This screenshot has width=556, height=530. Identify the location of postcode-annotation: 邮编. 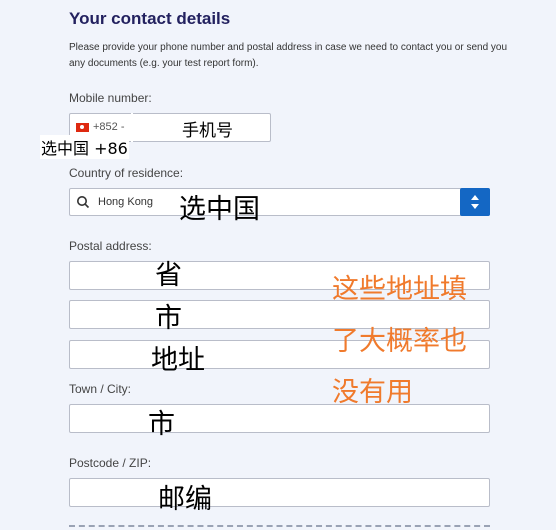
(185, 499).